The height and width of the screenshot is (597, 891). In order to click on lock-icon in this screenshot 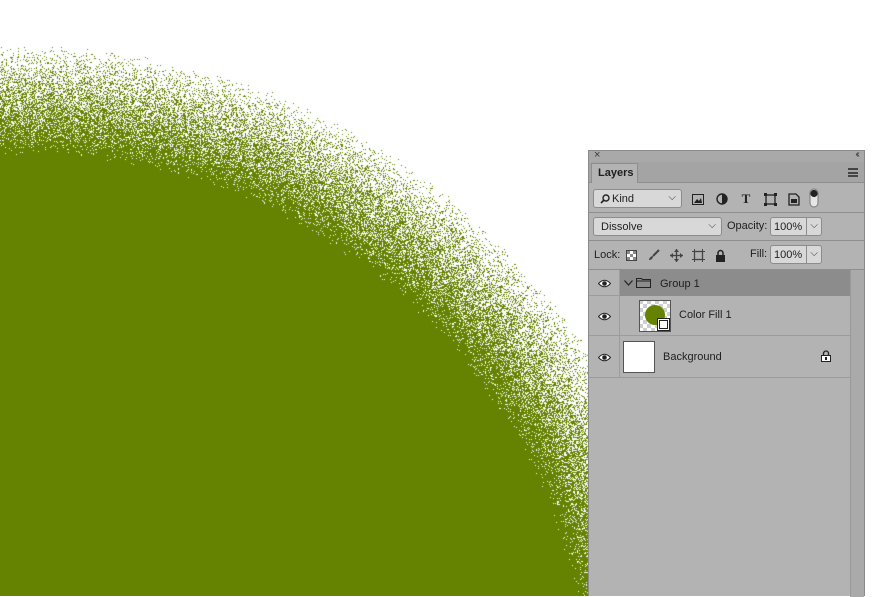, I will do `click(826, 356)`.